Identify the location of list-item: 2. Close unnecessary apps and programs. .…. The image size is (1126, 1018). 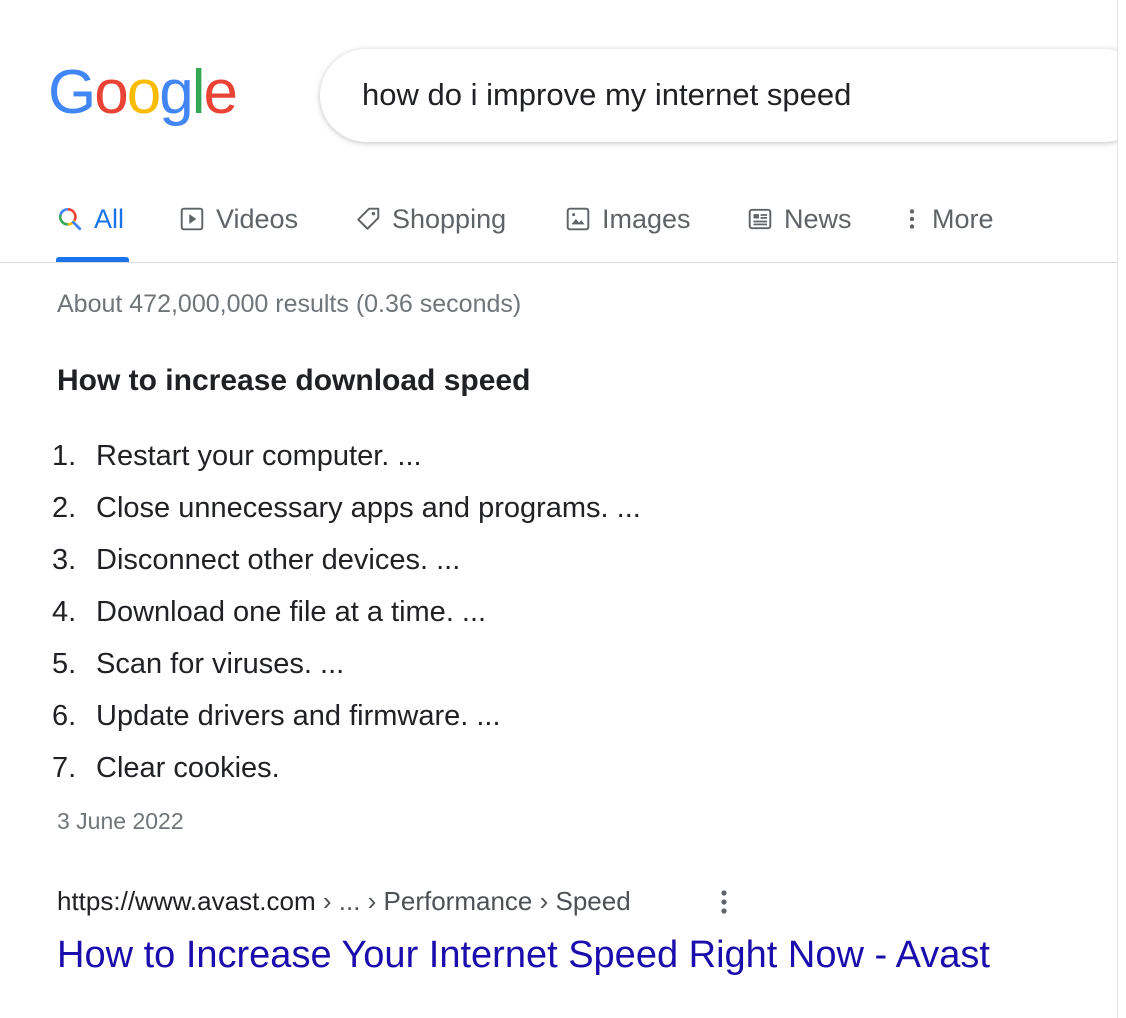
(346, 508).